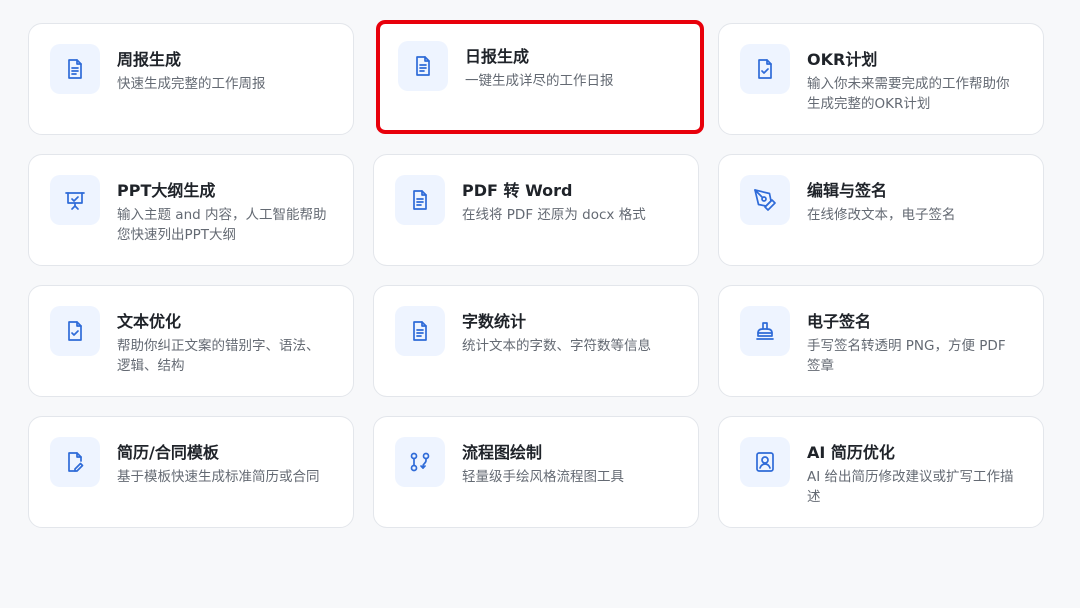  What do you see at coordinates (517, 190) in the screenshot?
I see `tool-title: PDF 转 Word` at bounding box center [517, 190].